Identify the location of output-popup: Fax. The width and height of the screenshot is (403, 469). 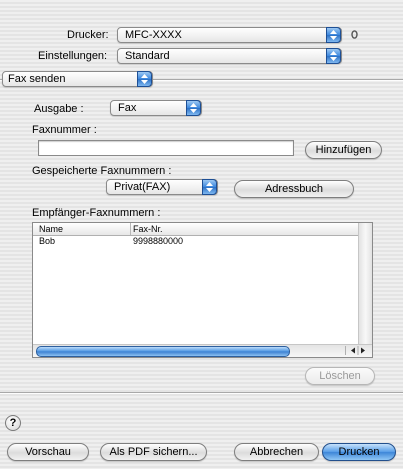
(156, 108).